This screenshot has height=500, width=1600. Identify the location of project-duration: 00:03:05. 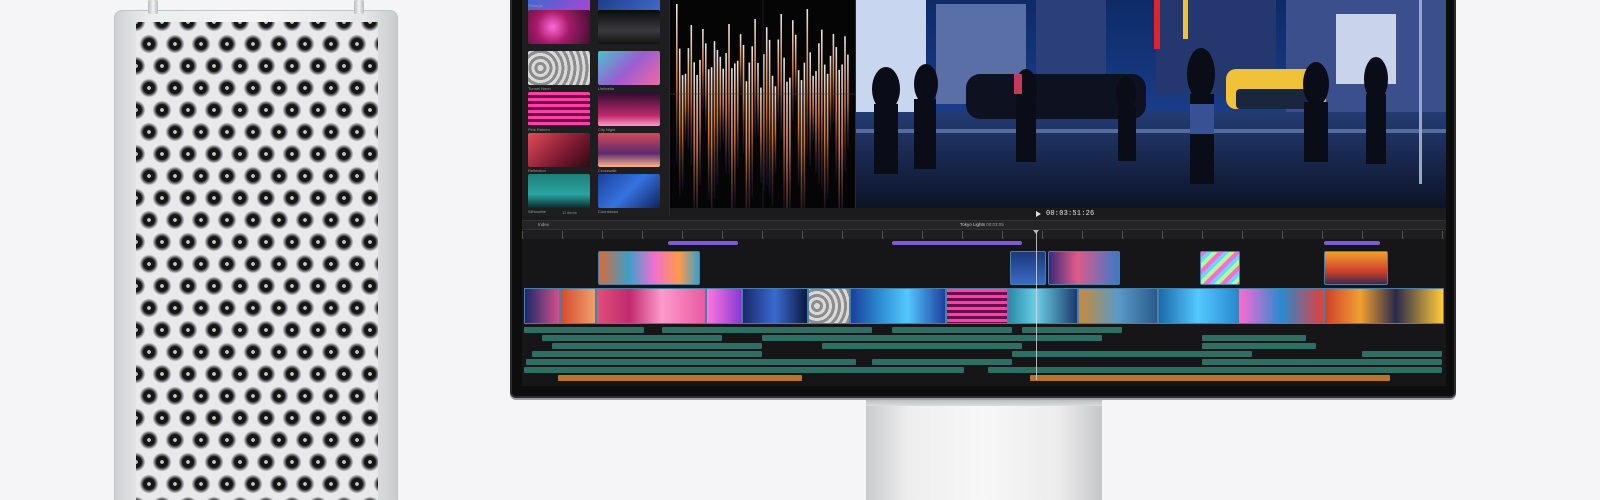
(995, 224).